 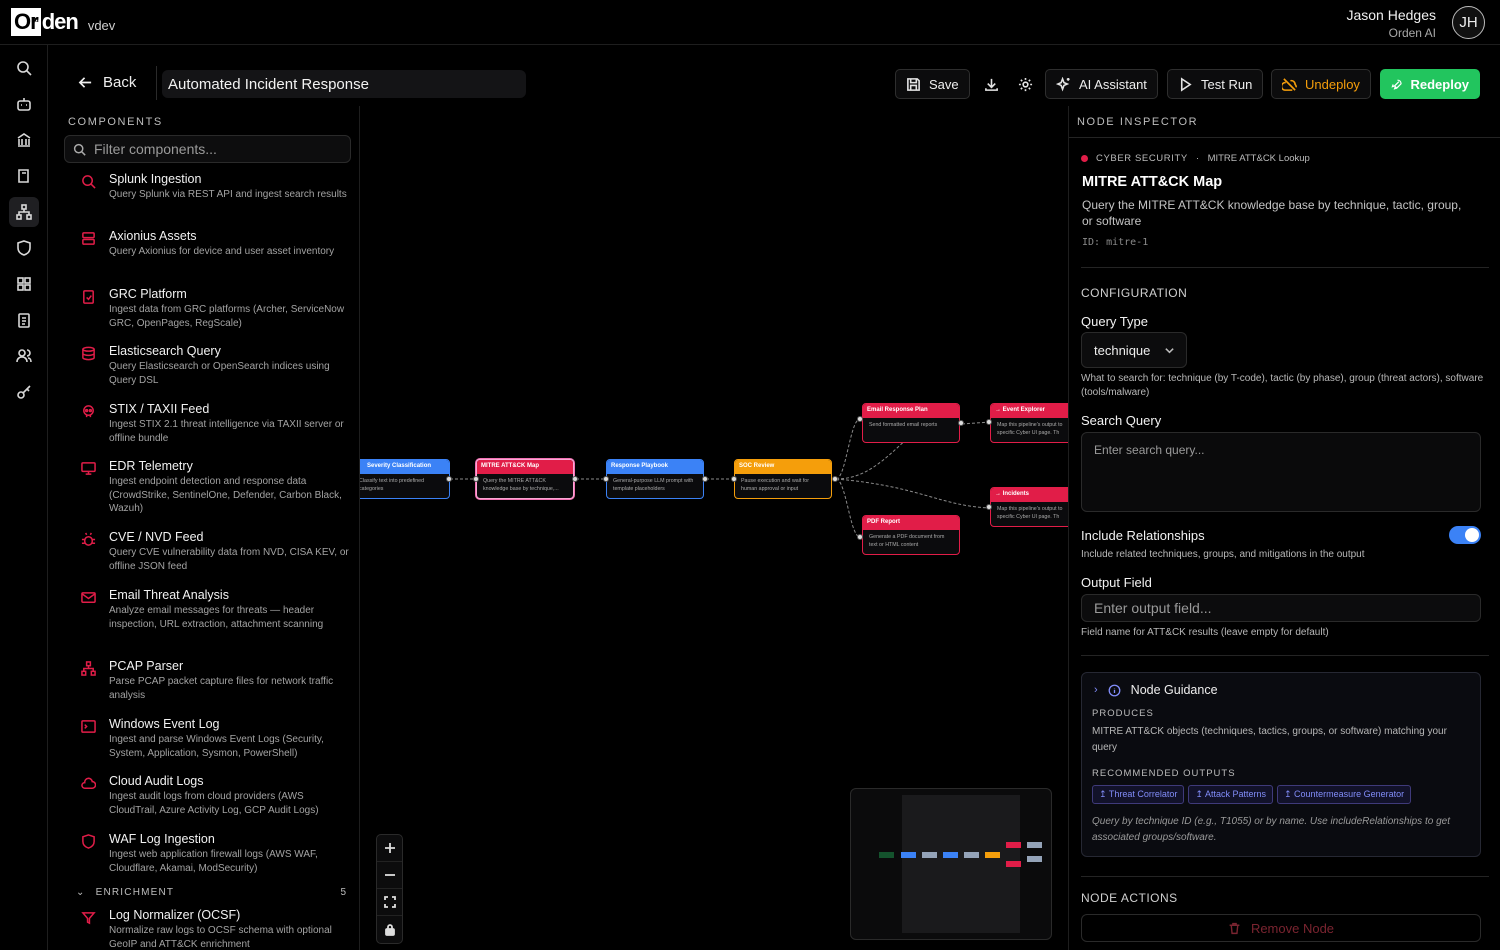 I want to click on filter-box, so click(x=207, y=149).